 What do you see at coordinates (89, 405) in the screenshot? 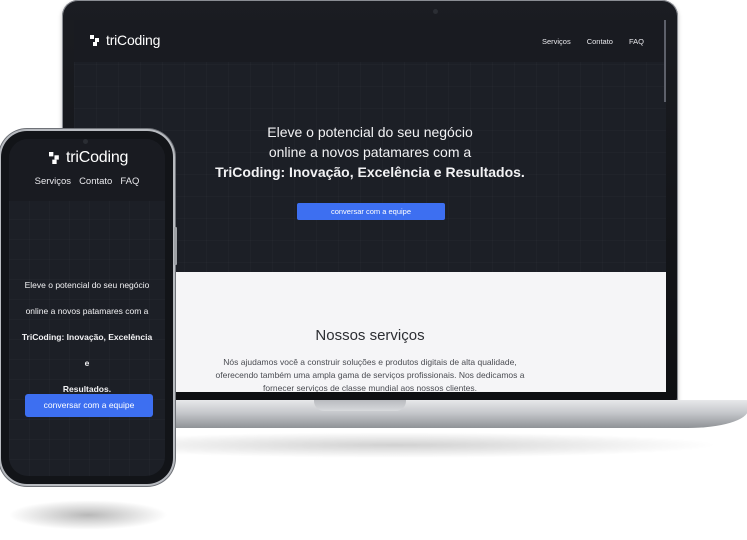
I see `phone-cta-button: conversar com a equipe` at bounding box center [89, 405].